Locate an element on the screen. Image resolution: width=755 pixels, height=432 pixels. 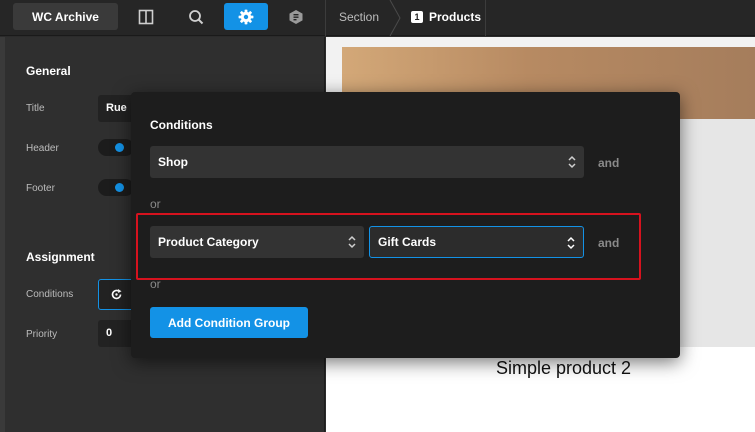
add-condition-group-button: Add Condition Group is located at coordinates (229, 322).